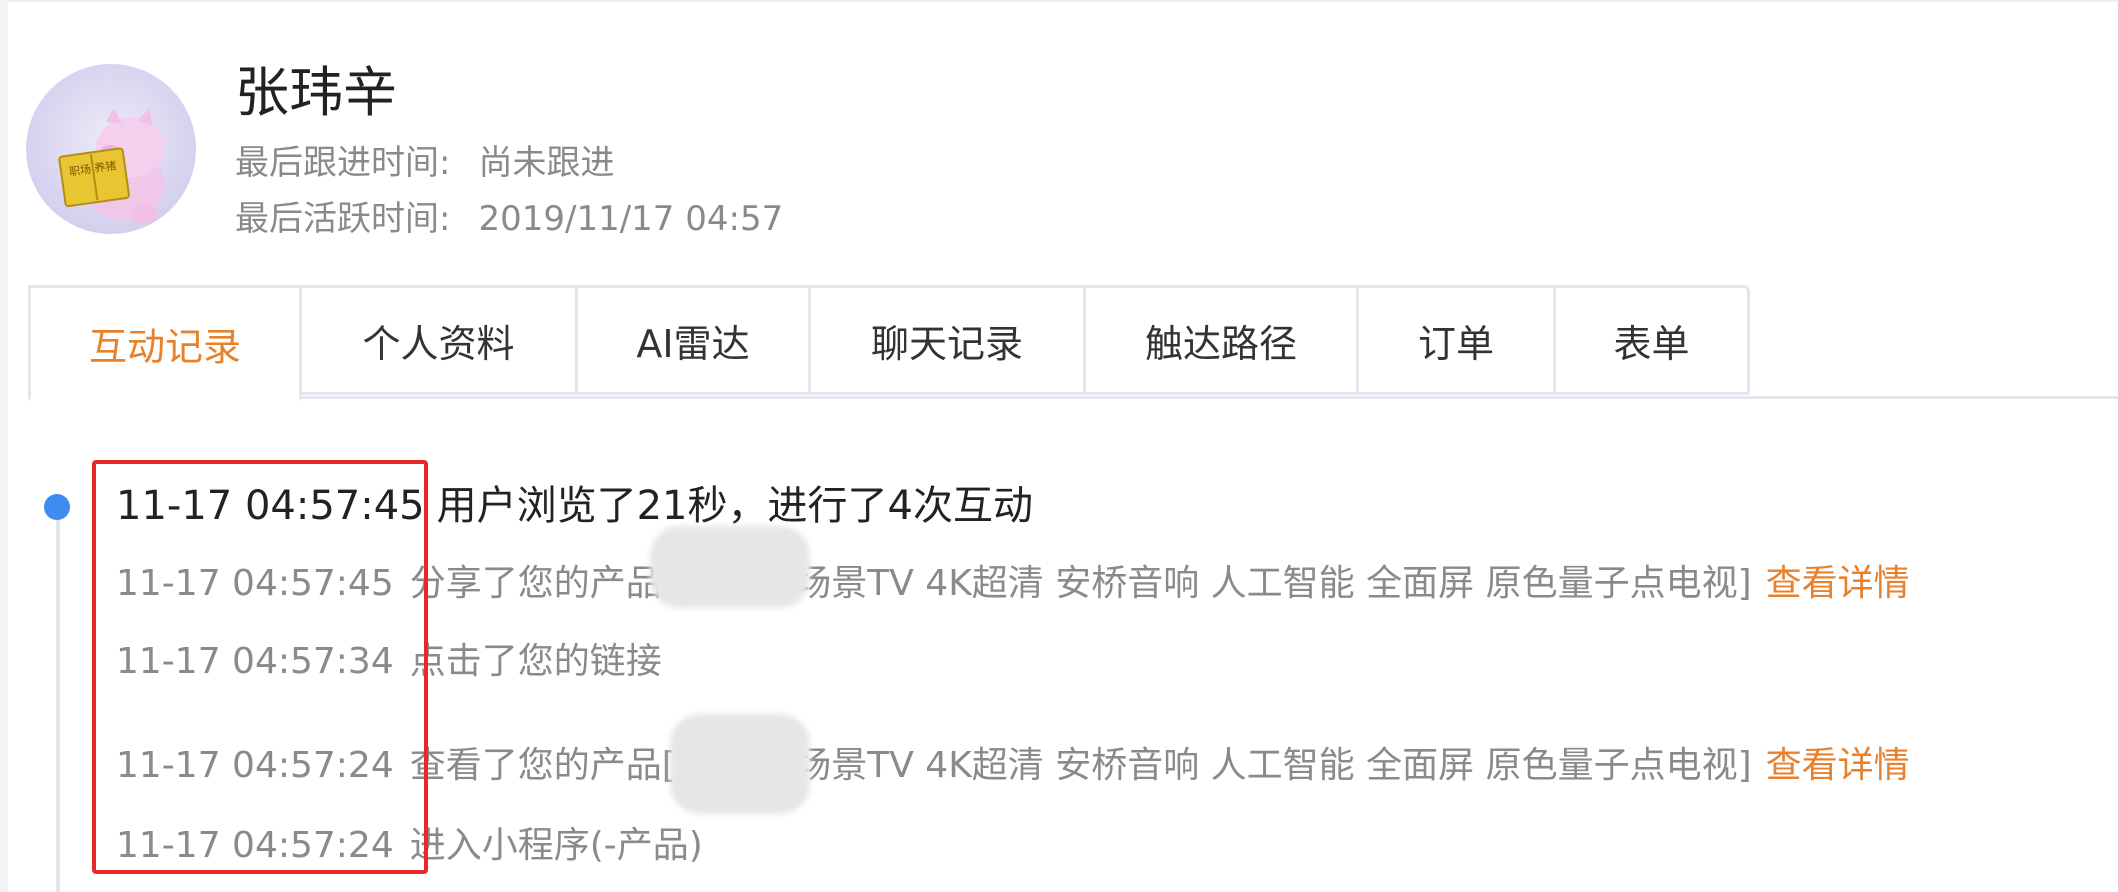 This screenshot has height=892, width=2118. What do you see at coordinates (58, 701) in the screenshot?
I see `timeline-line` at bounding box center [58, 701].